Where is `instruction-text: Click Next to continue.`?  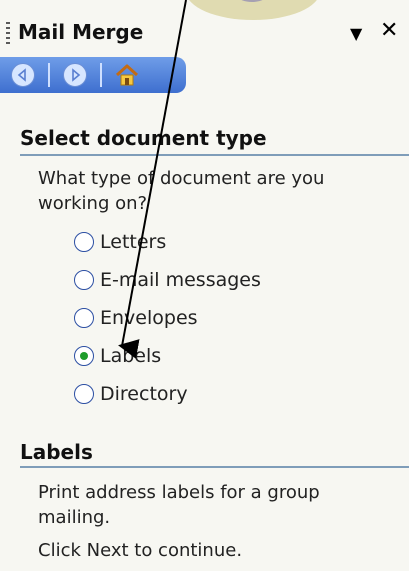
instruction-text: Click Next to continue. is located at coordinates (140, 550).